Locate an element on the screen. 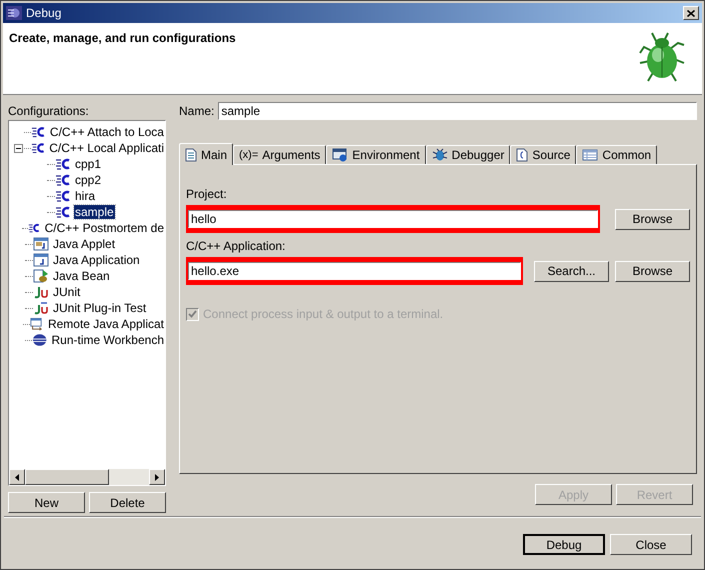 This screenshot has height=570, width=705. name-field: sample is located at coordinates (457, 111).